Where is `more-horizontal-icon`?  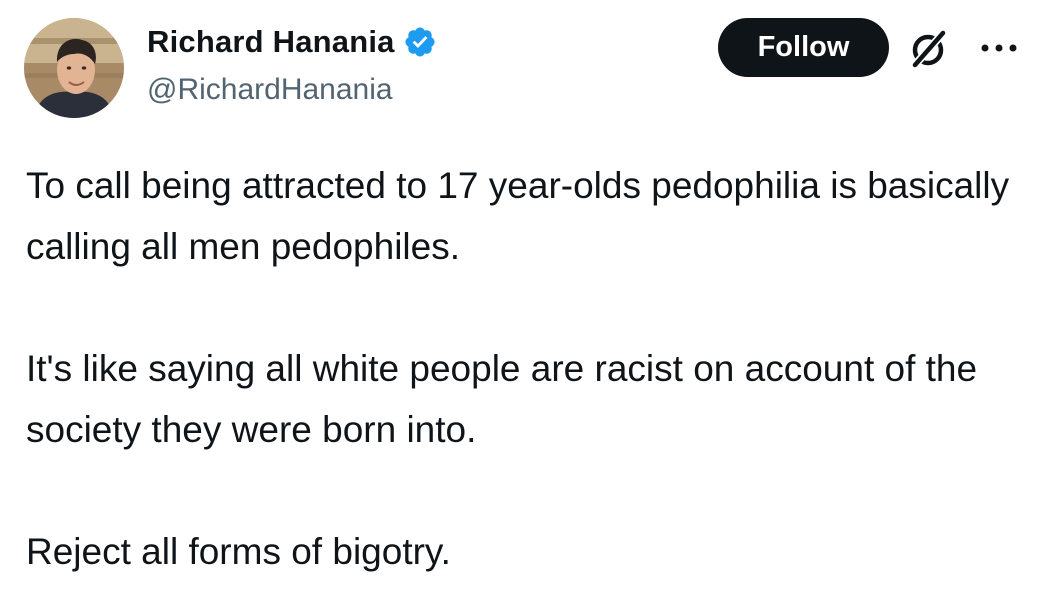 more-horizontal-icon is located at coordinates (999, 48).